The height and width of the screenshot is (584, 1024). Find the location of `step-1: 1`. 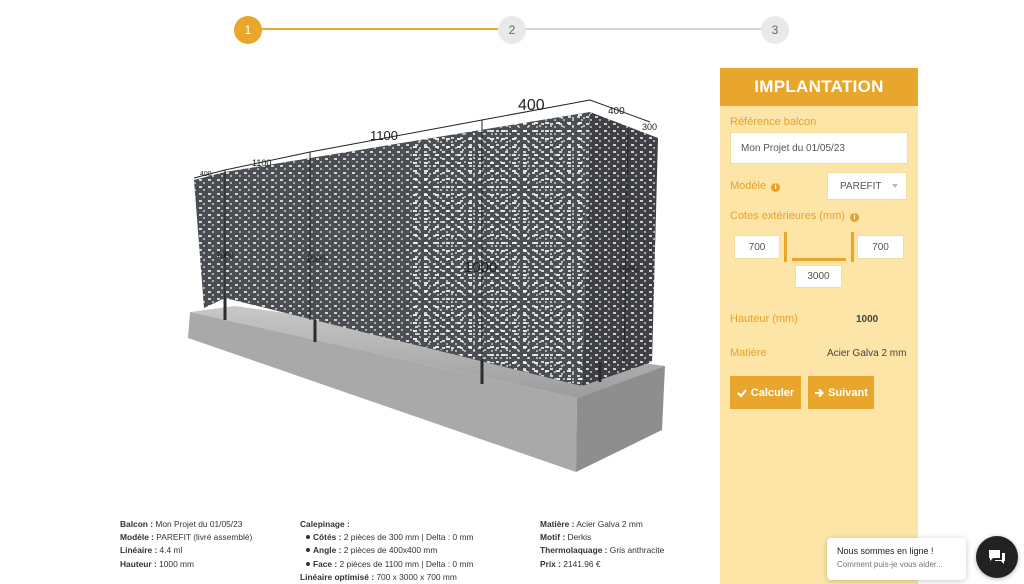

step-1: 1 is located at coordinates (248, 30).